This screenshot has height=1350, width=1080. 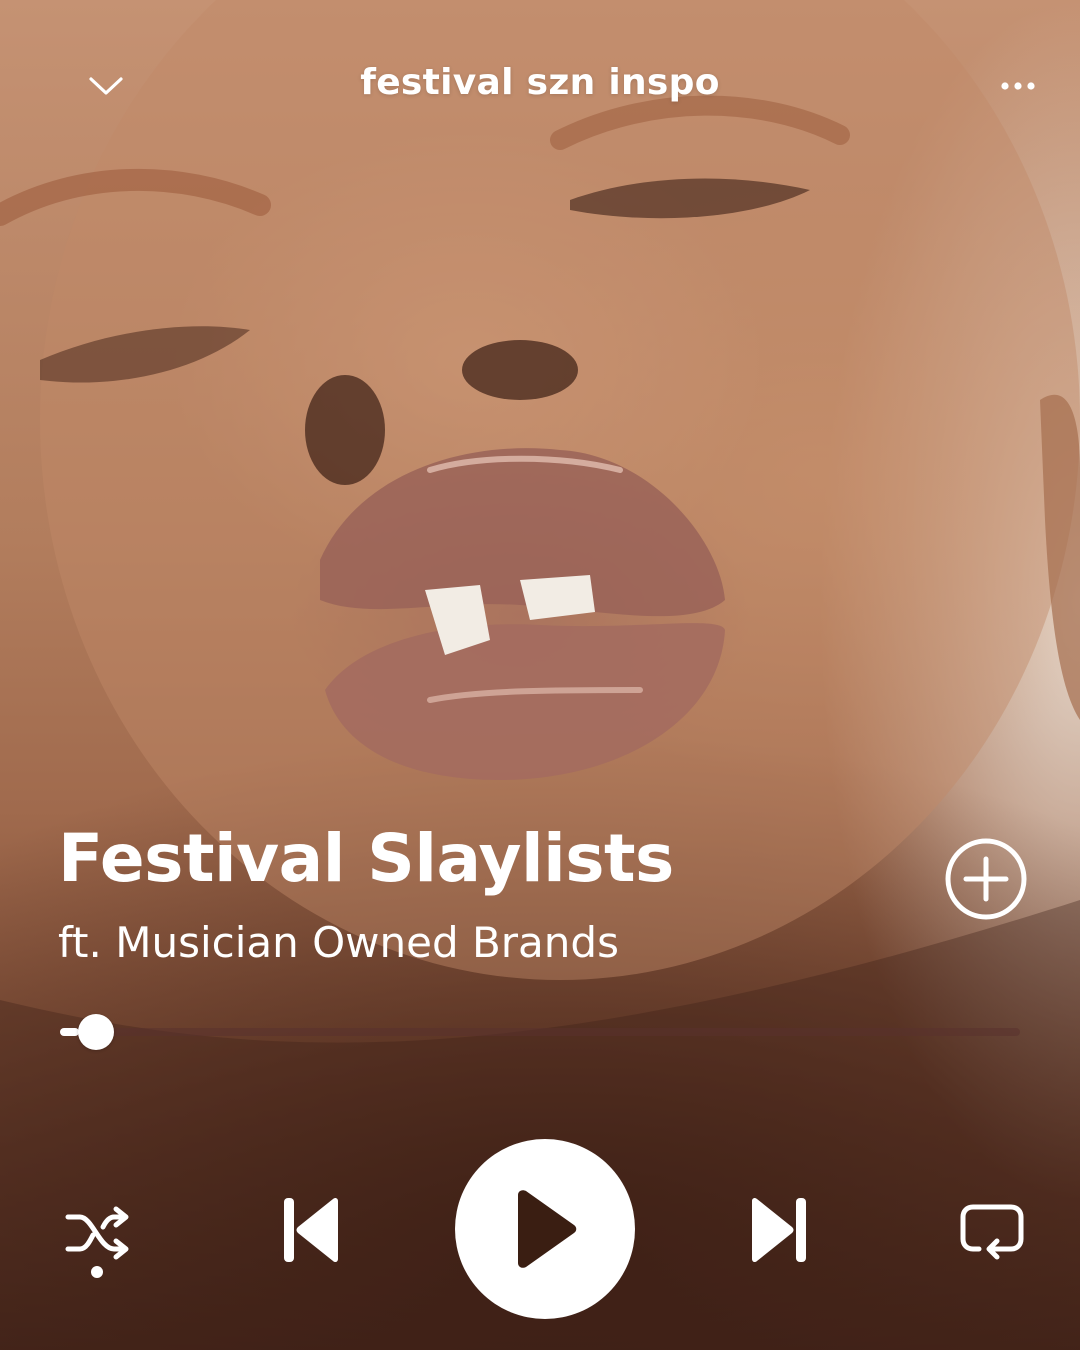 I want to click on repeat-button, so click(x=992, y=1233).